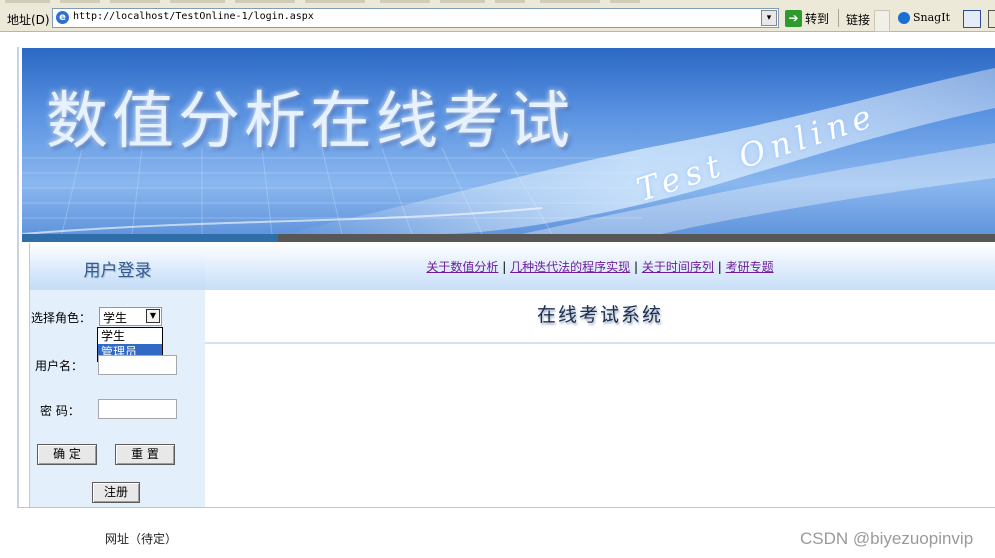 This screenshot has height=558, width=995. I want to click on nav-link-postgrad: 考研专题, so click(750, 267).